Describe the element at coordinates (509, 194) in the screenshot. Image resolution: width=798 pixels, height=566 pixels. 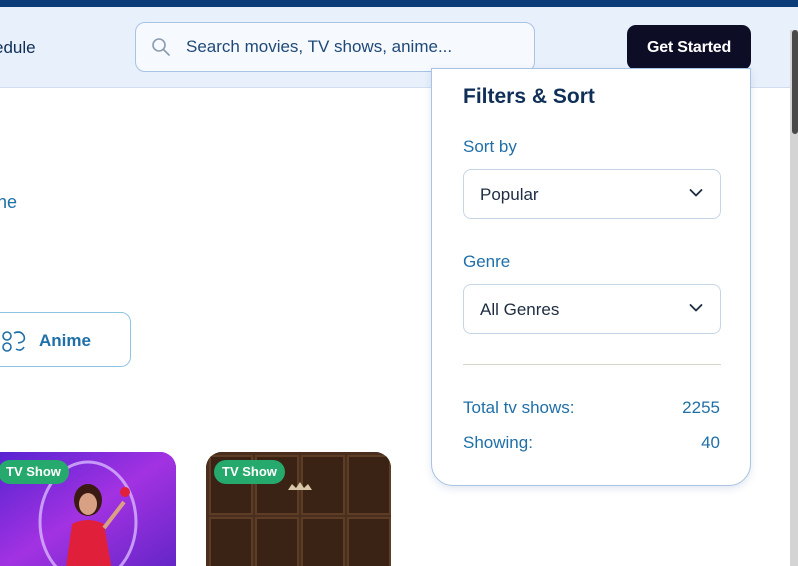
I see `sort-select-value: Popular` at that location.